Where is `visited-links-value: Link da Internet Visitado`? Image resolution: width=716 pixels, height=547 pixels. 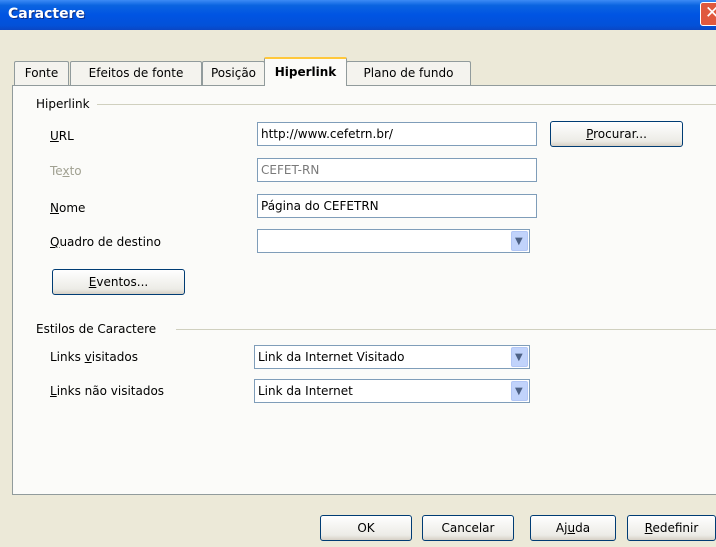
visited-links-value: Link da Internet Visitado is located at coordinates (331, 357).